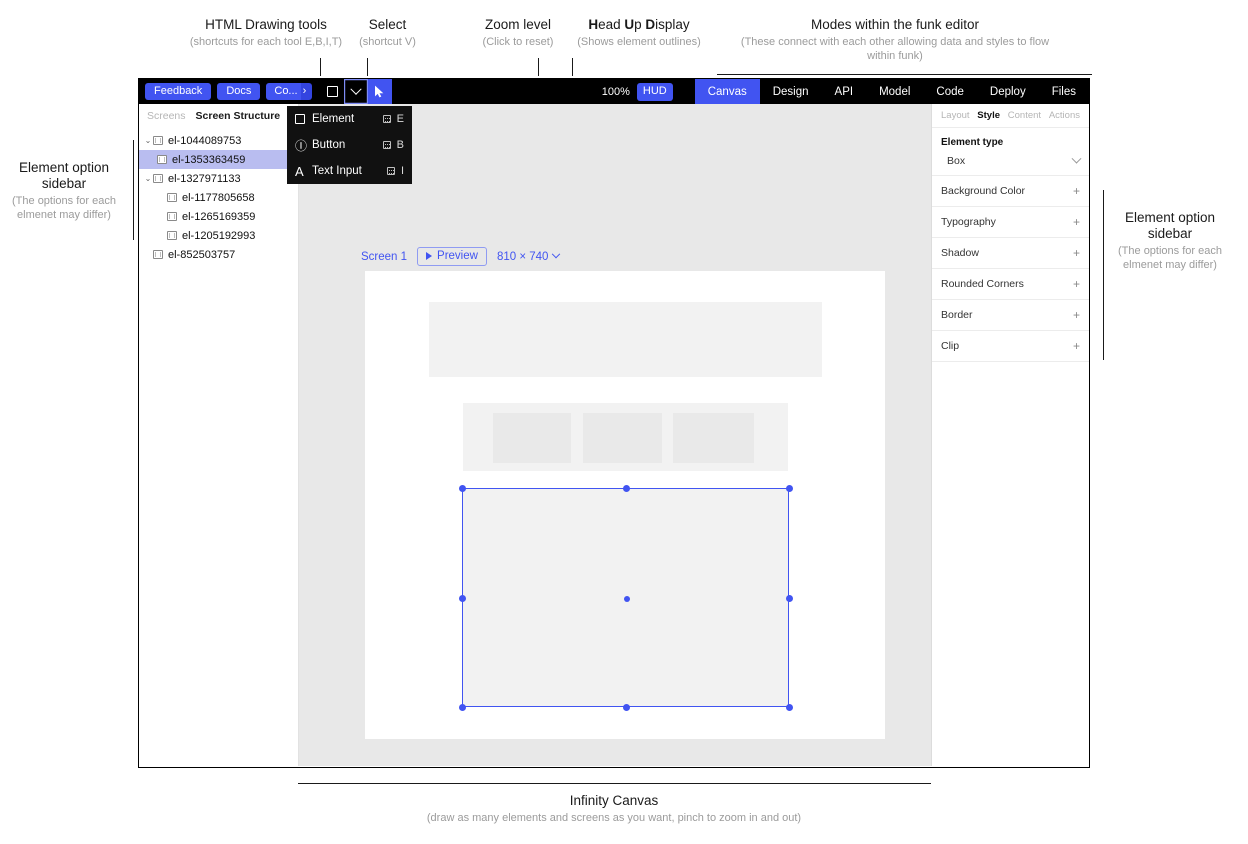 The width and height of the screenshot is (1248, 844). I want to click on wireframe-hero-box, so click(625, 339).